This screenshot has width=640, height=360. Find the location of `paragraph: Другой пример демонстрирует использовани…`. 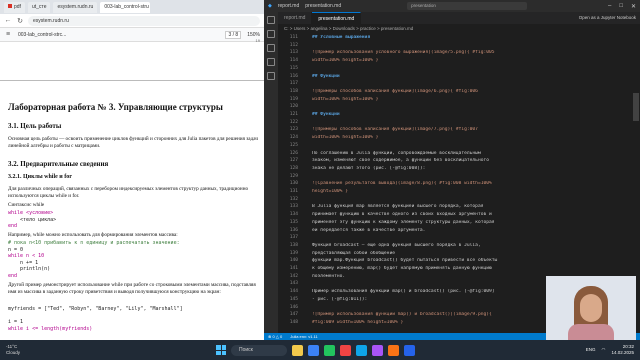

paragraph: Другой пример демонстрирует использовани… is located at coordinates (132, 288).